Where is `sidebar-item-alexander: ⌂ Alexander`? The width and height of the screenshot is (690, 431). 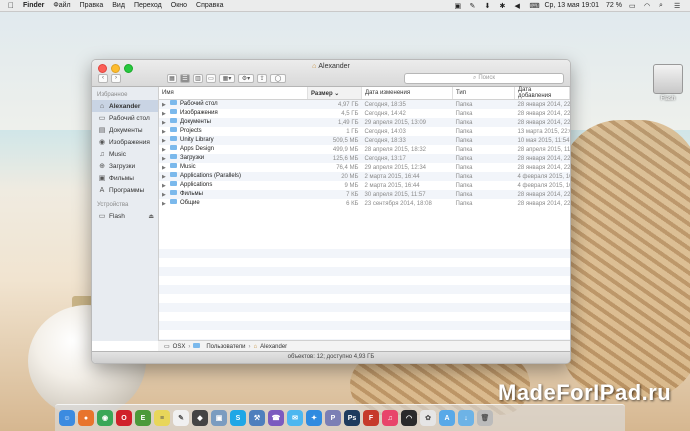 sidebar-item-alexander: ⌂ Alexander is located at coordinates (125, 106).